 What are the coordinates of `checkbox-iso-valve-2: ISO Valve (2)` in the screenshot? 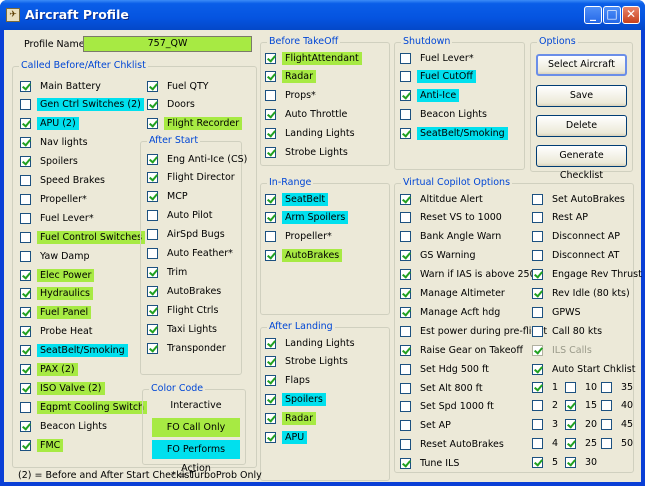 It's located at (62, 388).